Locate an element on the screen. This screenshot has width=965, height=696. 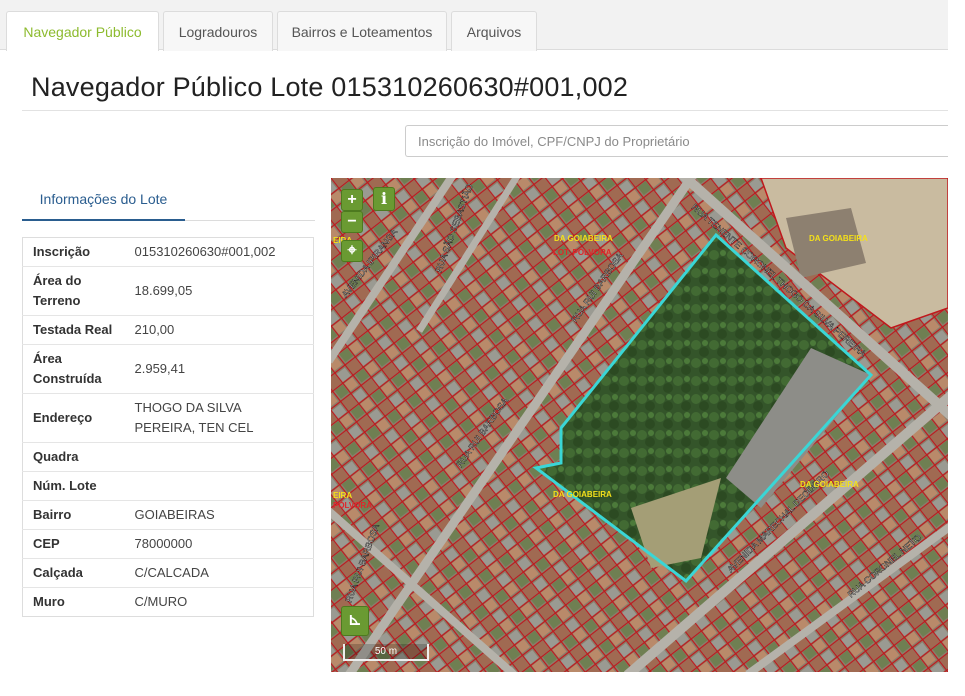
map-label-goiabeira-3: DA GOIABEIRA is located at coordinates (582, 494).